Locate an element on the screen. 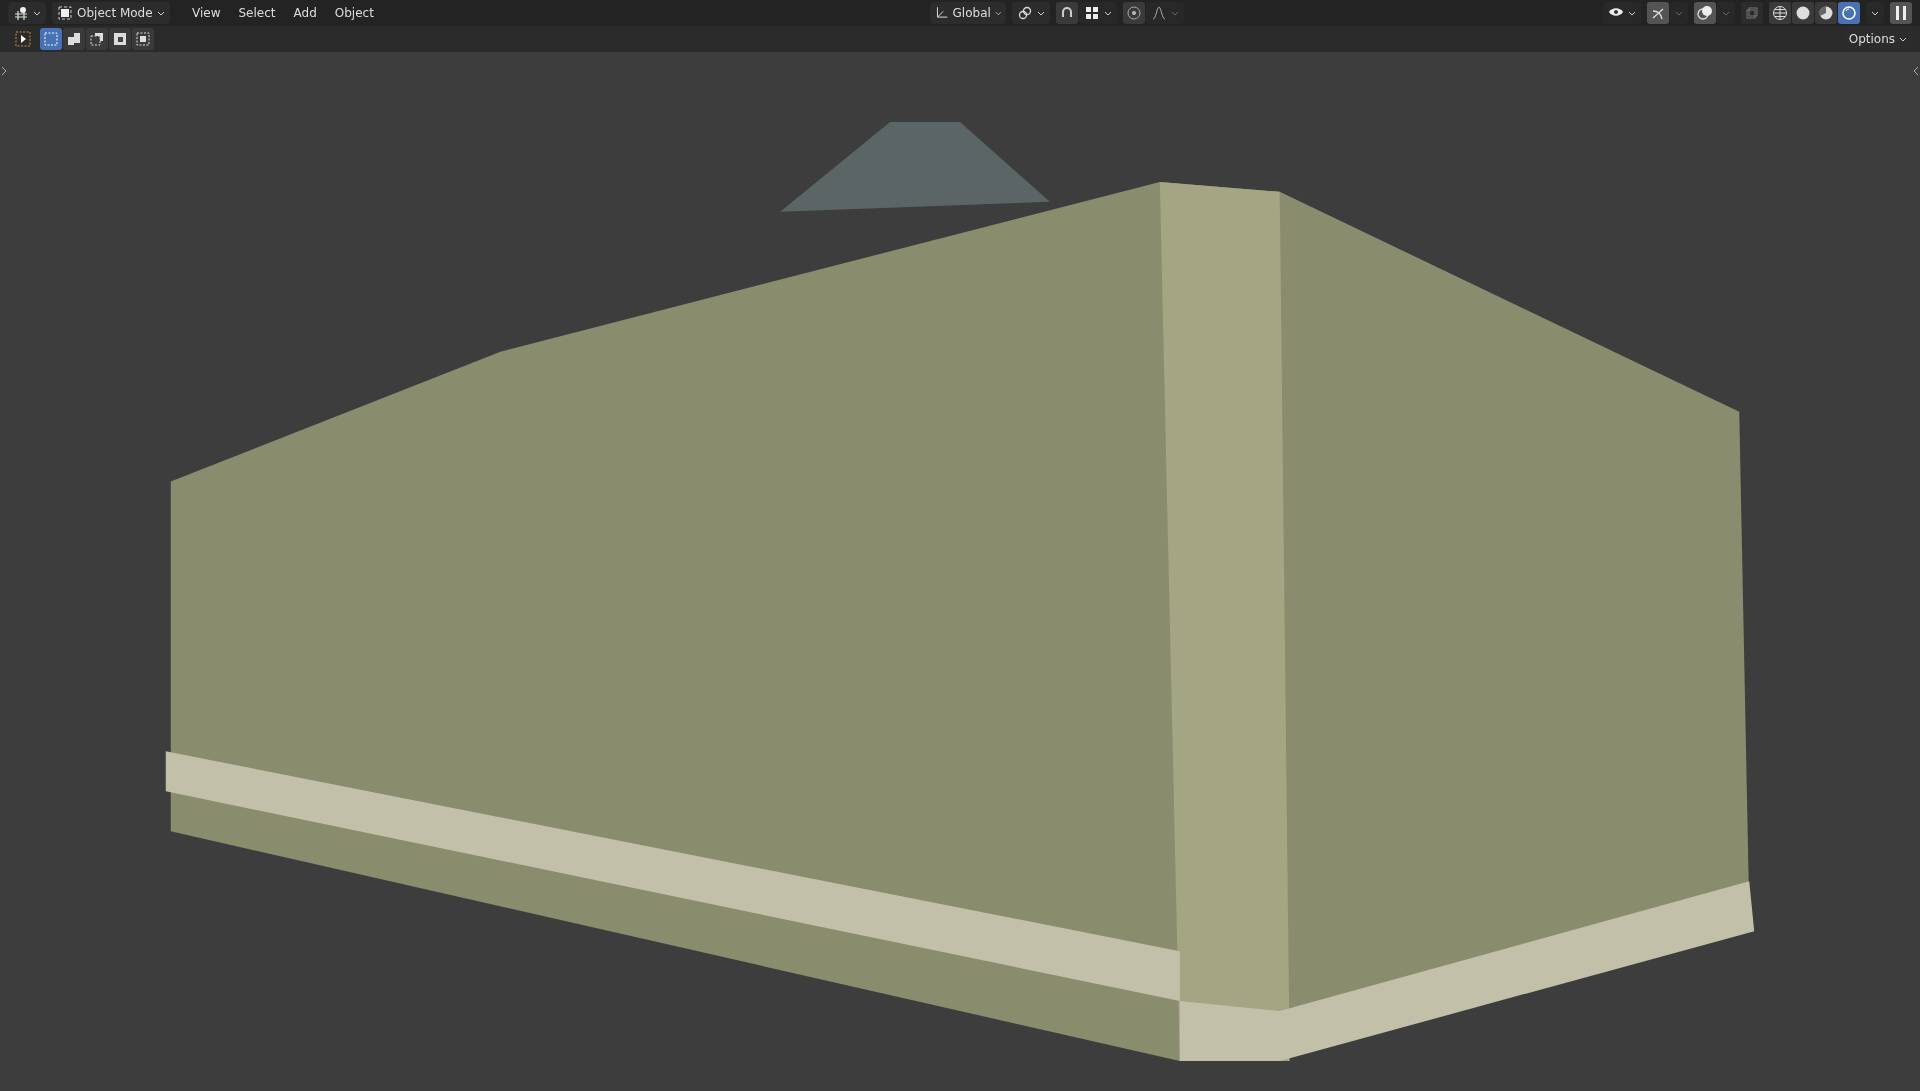 The image size is (1920, 1091). overlays-toggle is located at coordinates (1705, 13).